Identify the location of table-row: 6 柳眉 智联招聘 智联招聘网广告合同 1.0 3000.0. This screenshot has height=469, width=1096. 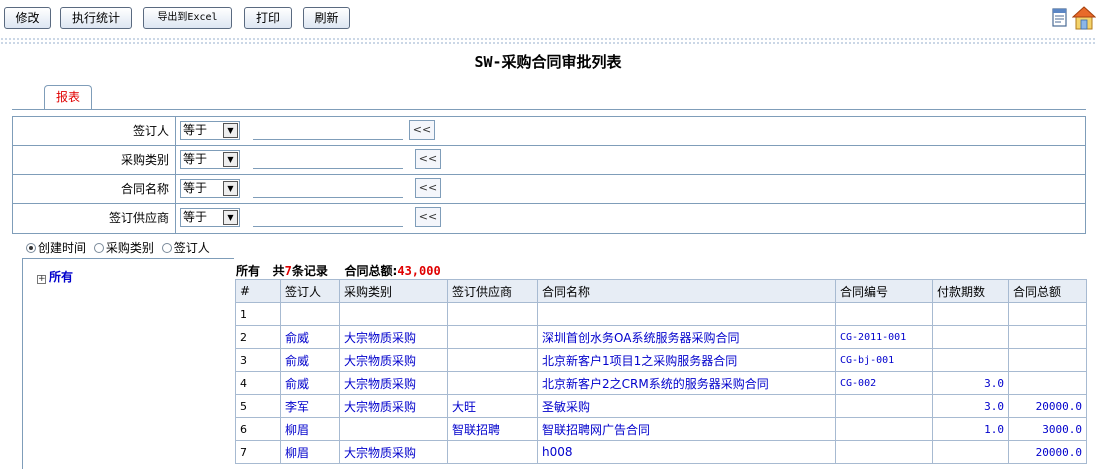
(661, 429).